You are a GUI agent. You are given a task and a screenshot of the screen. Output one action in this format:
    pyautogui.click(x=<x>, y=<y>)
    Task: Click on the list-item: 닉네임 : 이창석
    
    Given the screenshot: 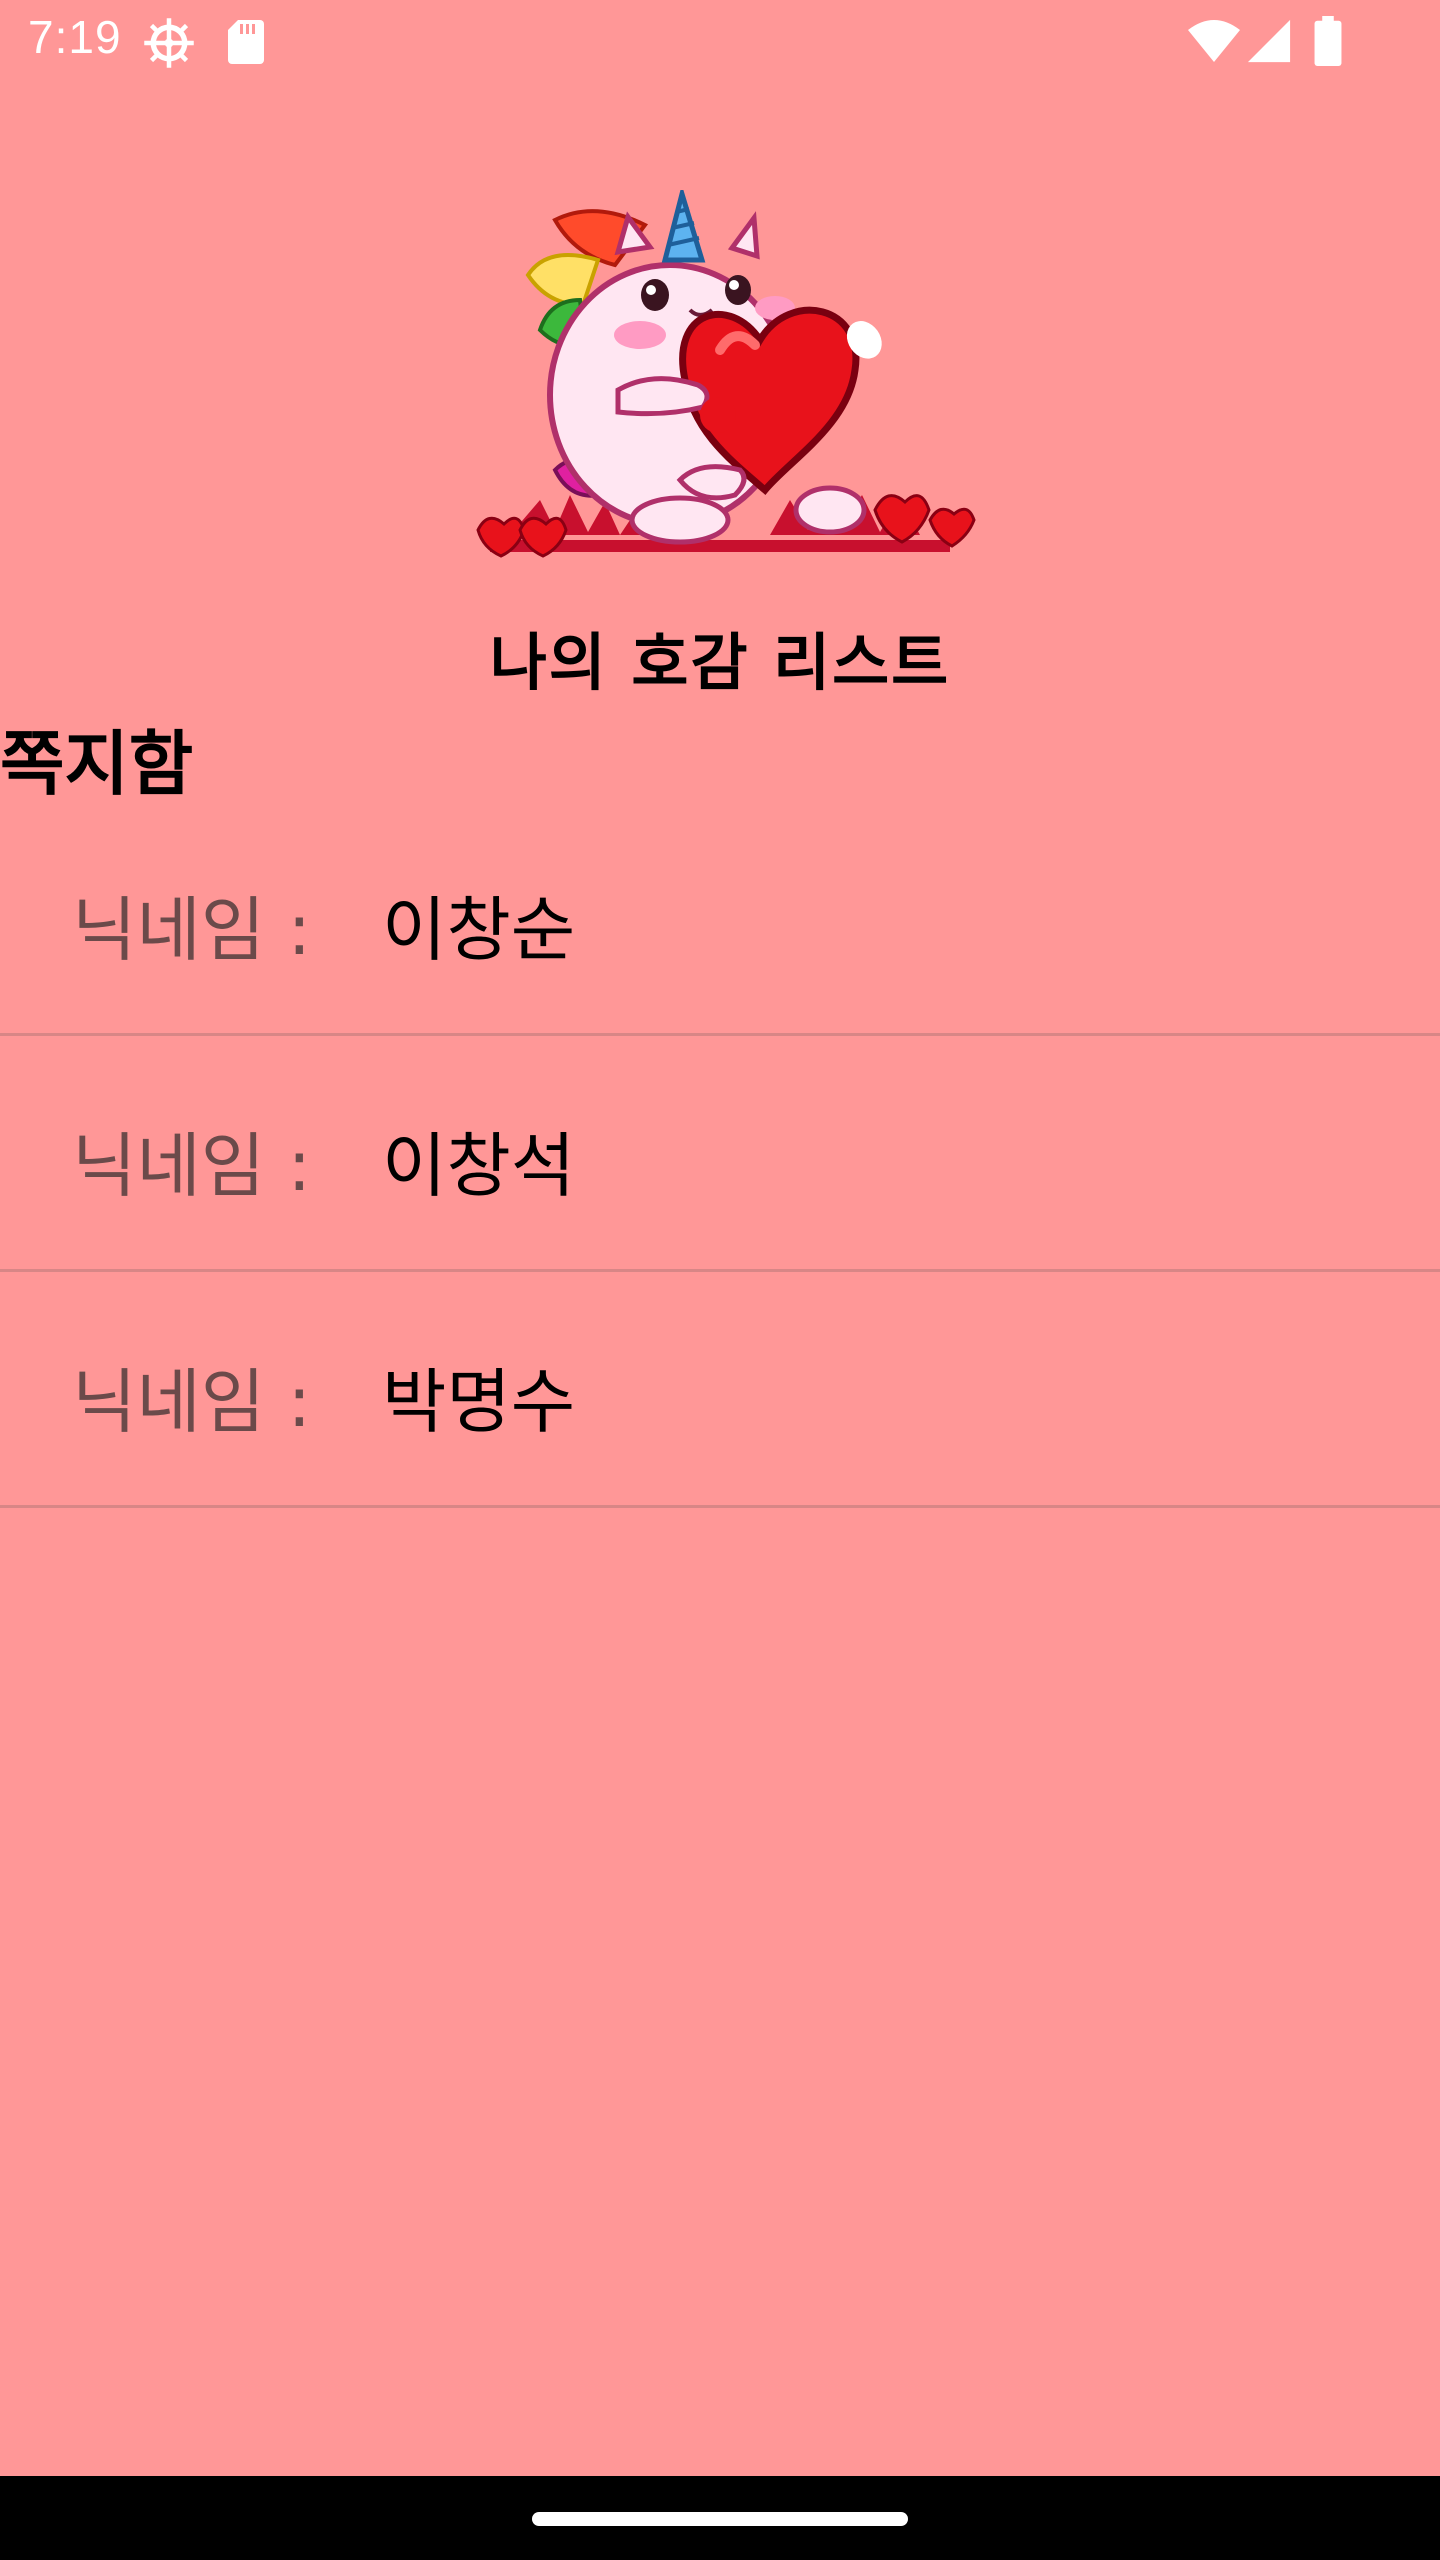 What is the action you would take?
    pyautogui.click(x=720, y=1154)
    